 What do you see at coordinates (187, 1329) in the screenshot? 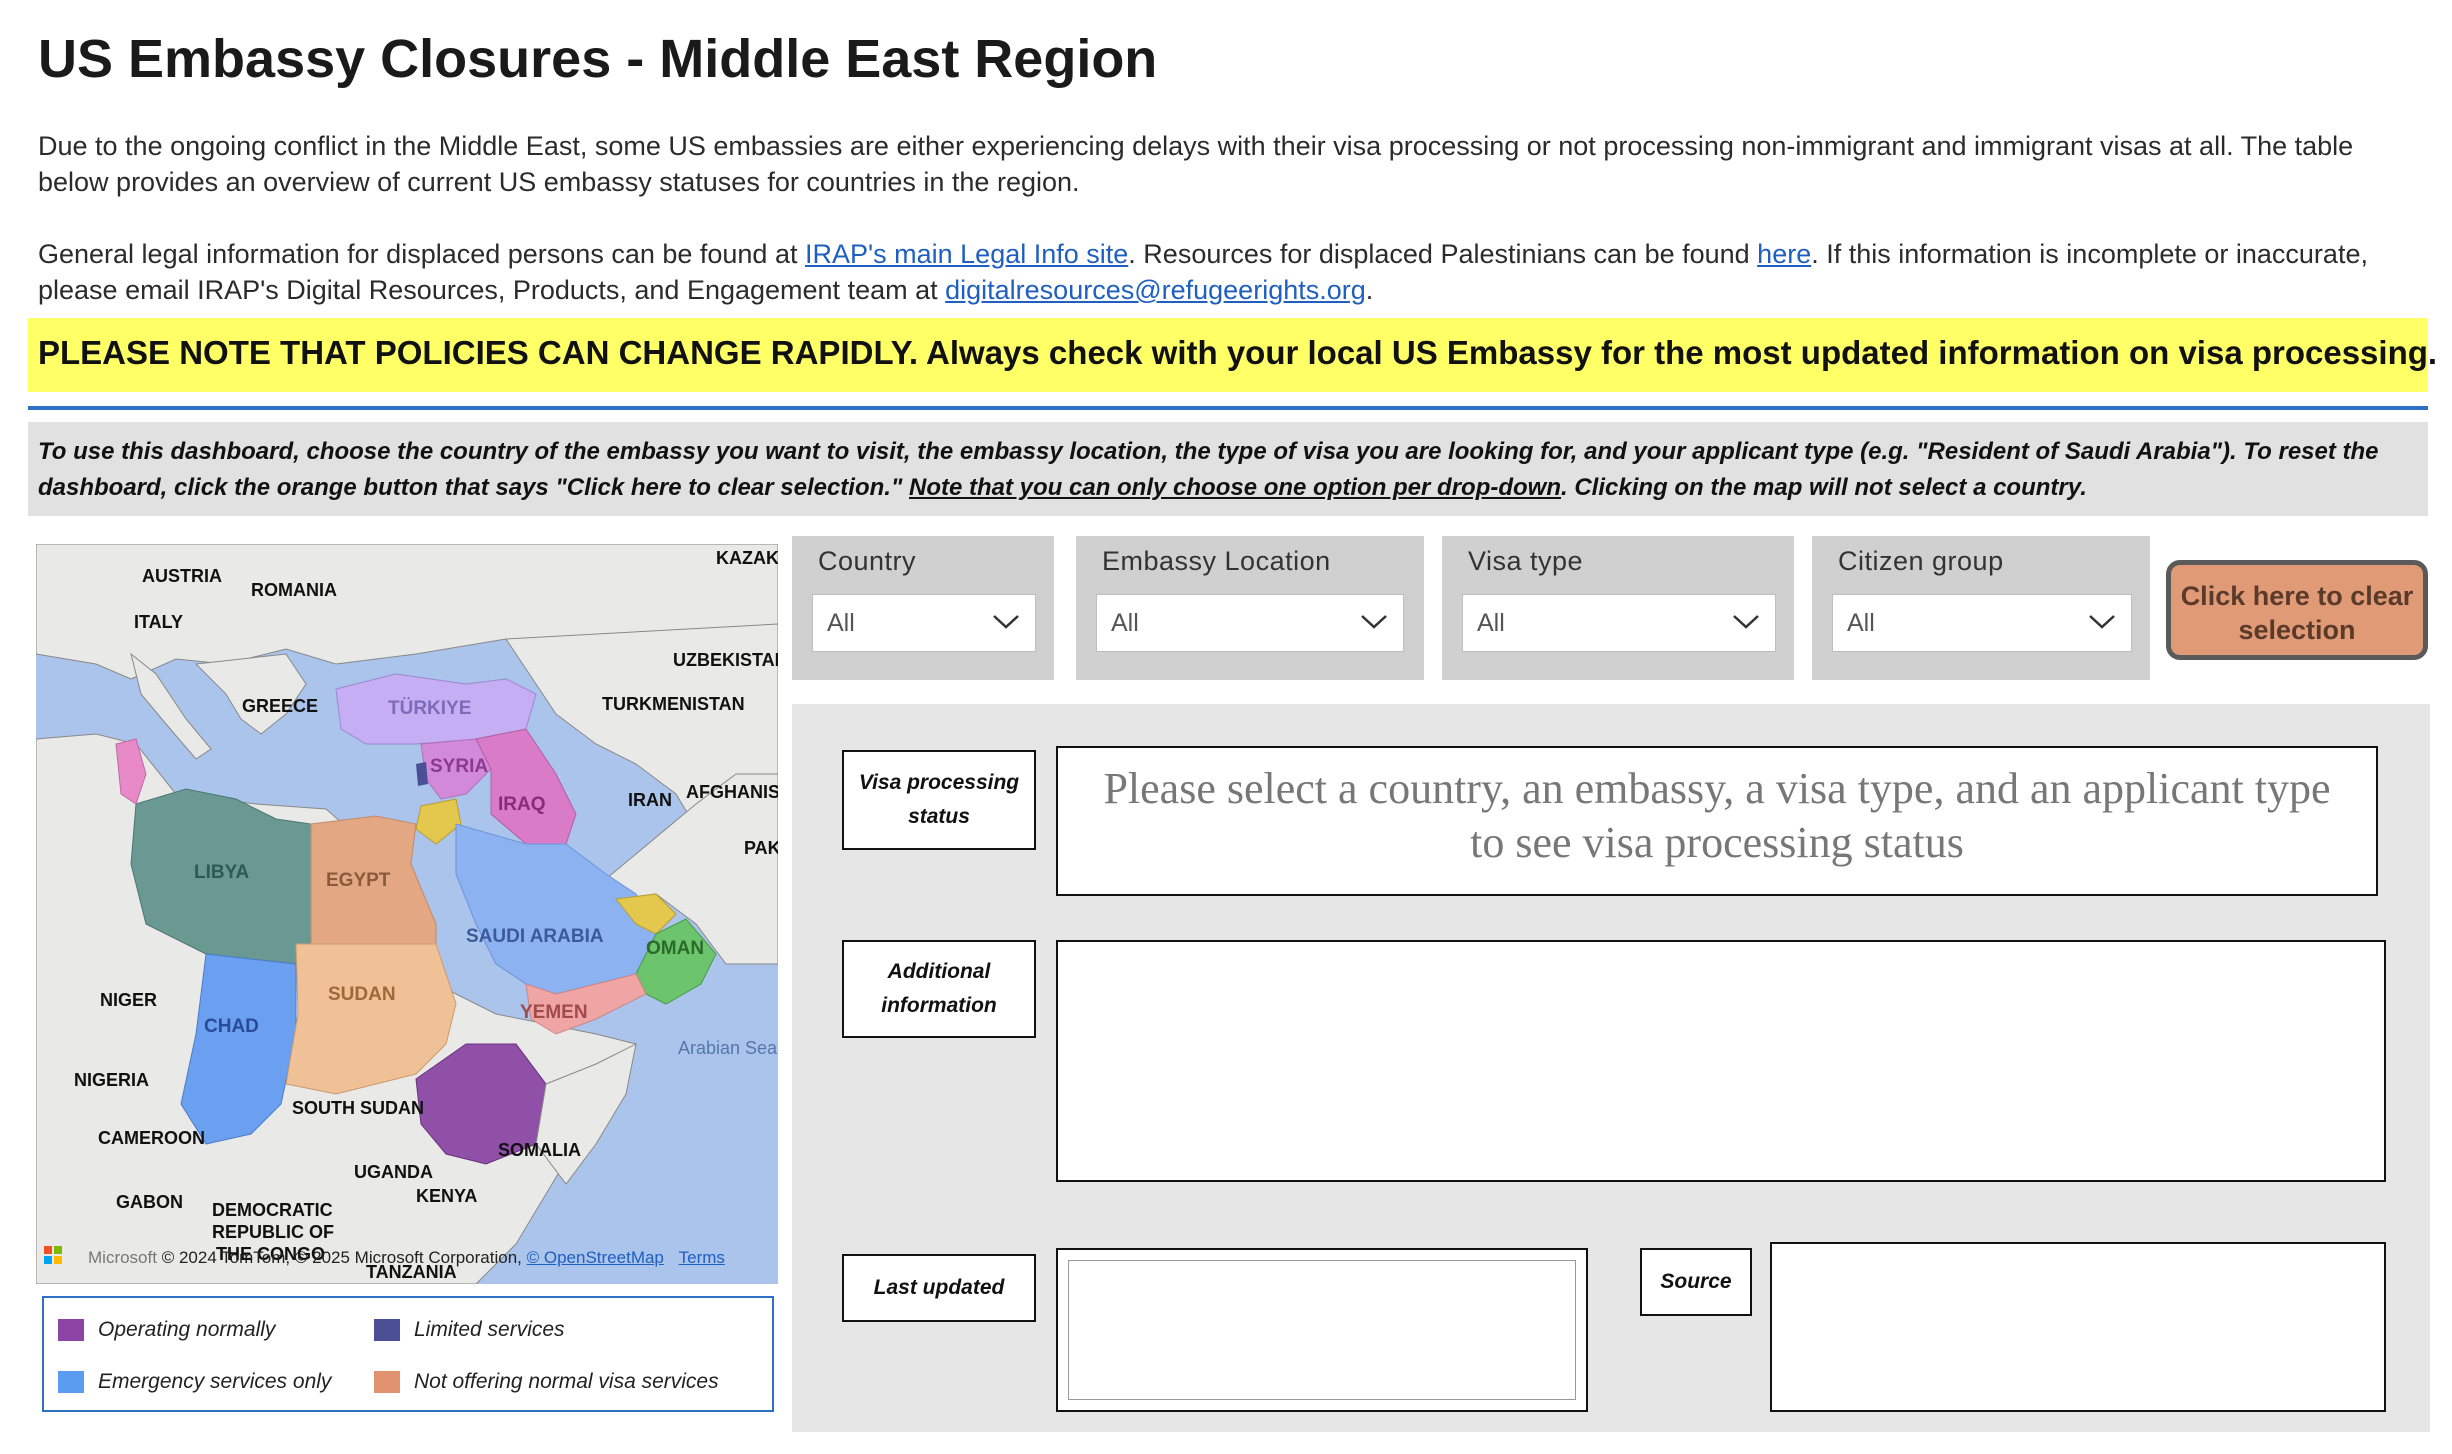
I see `legend-label: Operating normally` at bounding box center [187, 1329].